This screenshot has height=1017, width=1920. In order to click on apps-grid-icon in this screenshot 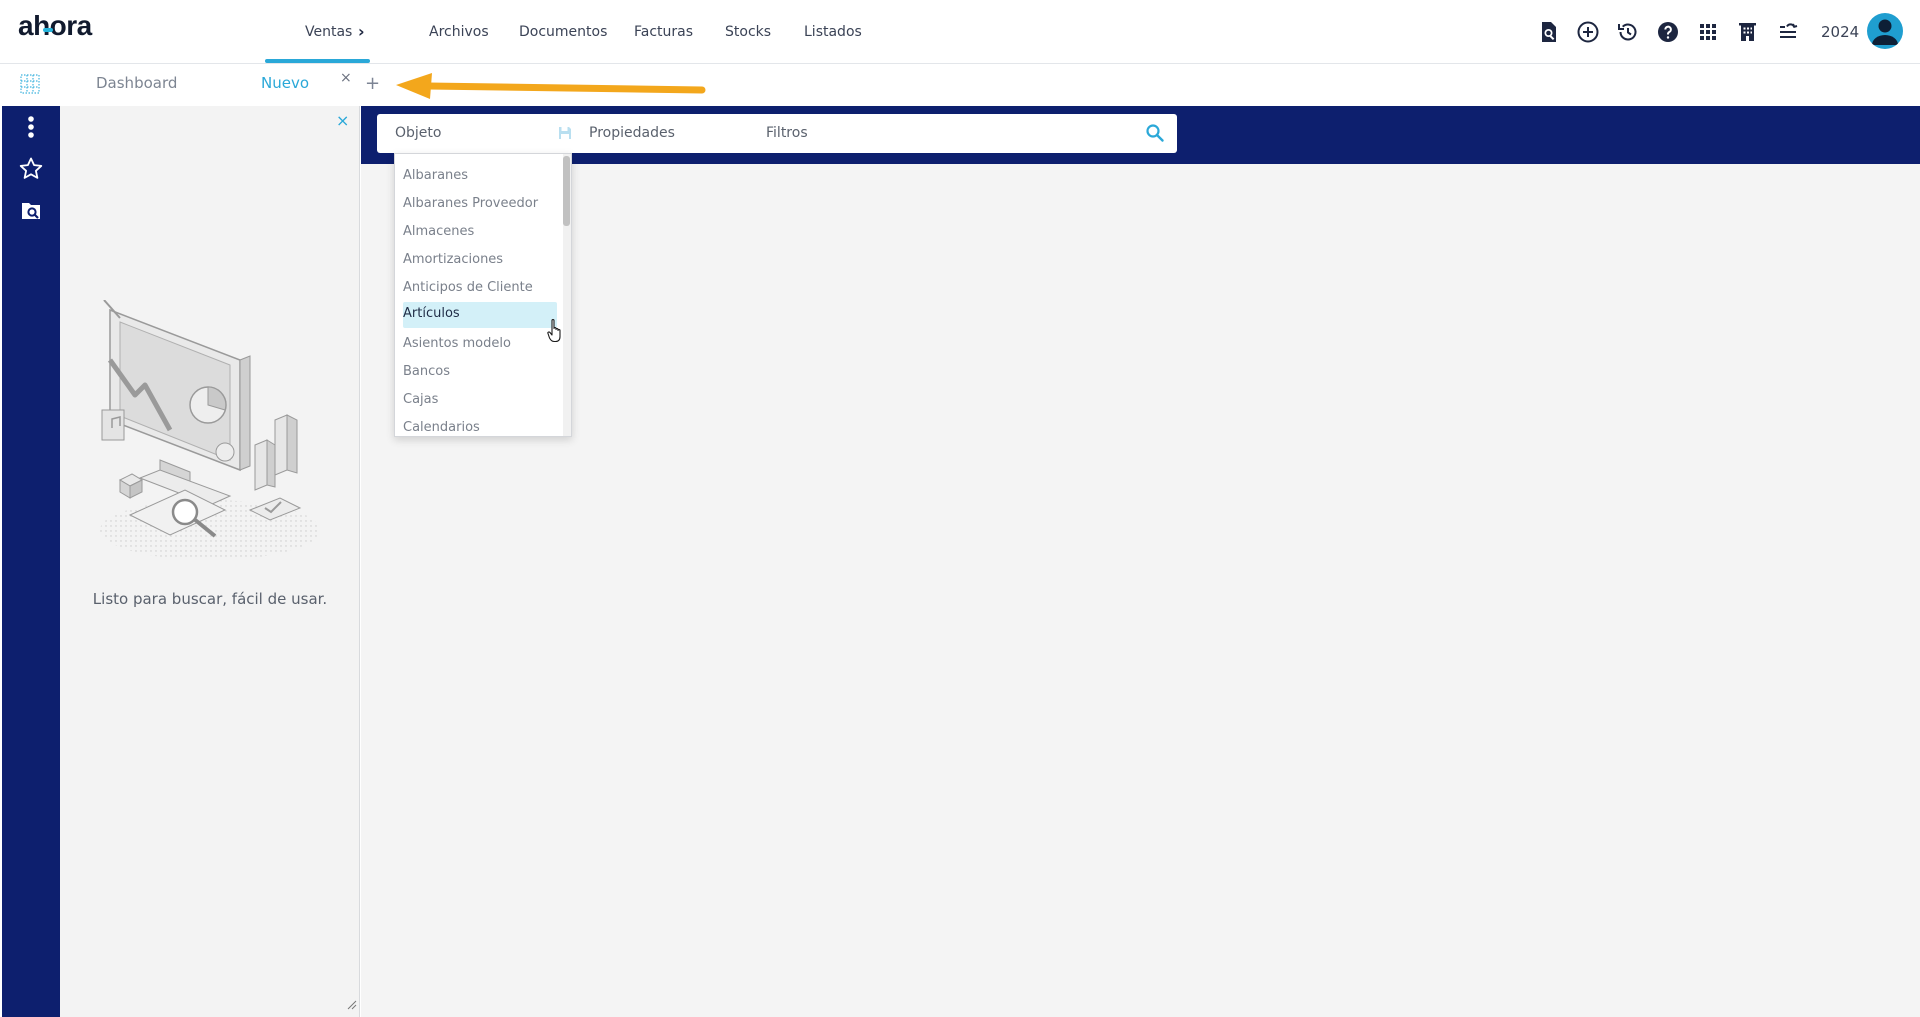, I will do `click(1708, 32)`.